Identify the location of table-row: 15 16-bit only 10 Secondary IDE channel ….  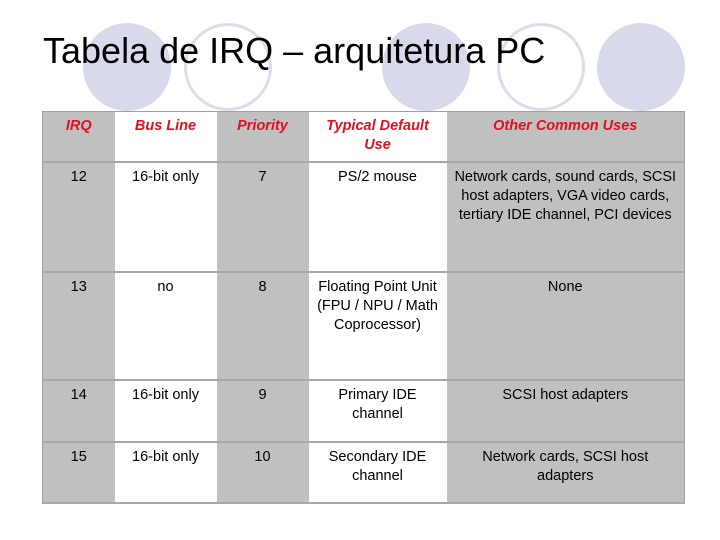
(363, 471).